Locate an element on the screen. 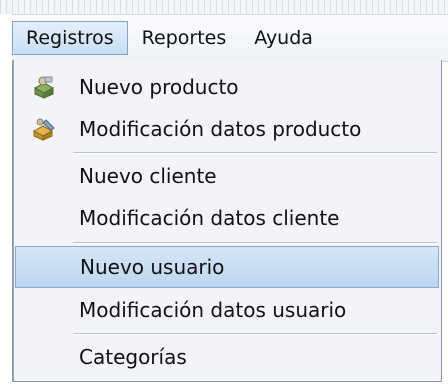 The width and height of the screenshot is (448, 387). menu-item-label: Nuevo cliente is located at coordinates (148, 176).